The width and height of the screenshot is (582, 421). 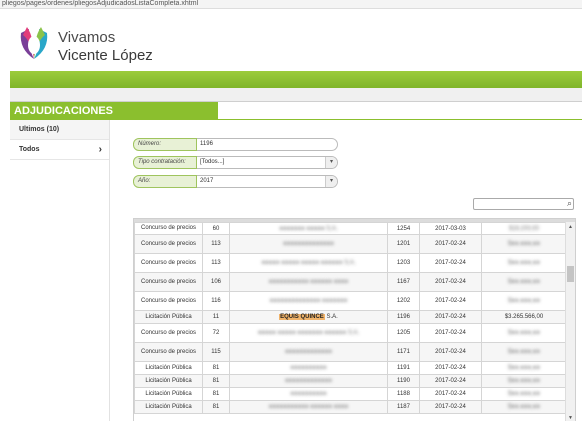 I want to click on filter-tipo: Tipo contratación: [Todos...] ▾, so click(x=235, y=162).